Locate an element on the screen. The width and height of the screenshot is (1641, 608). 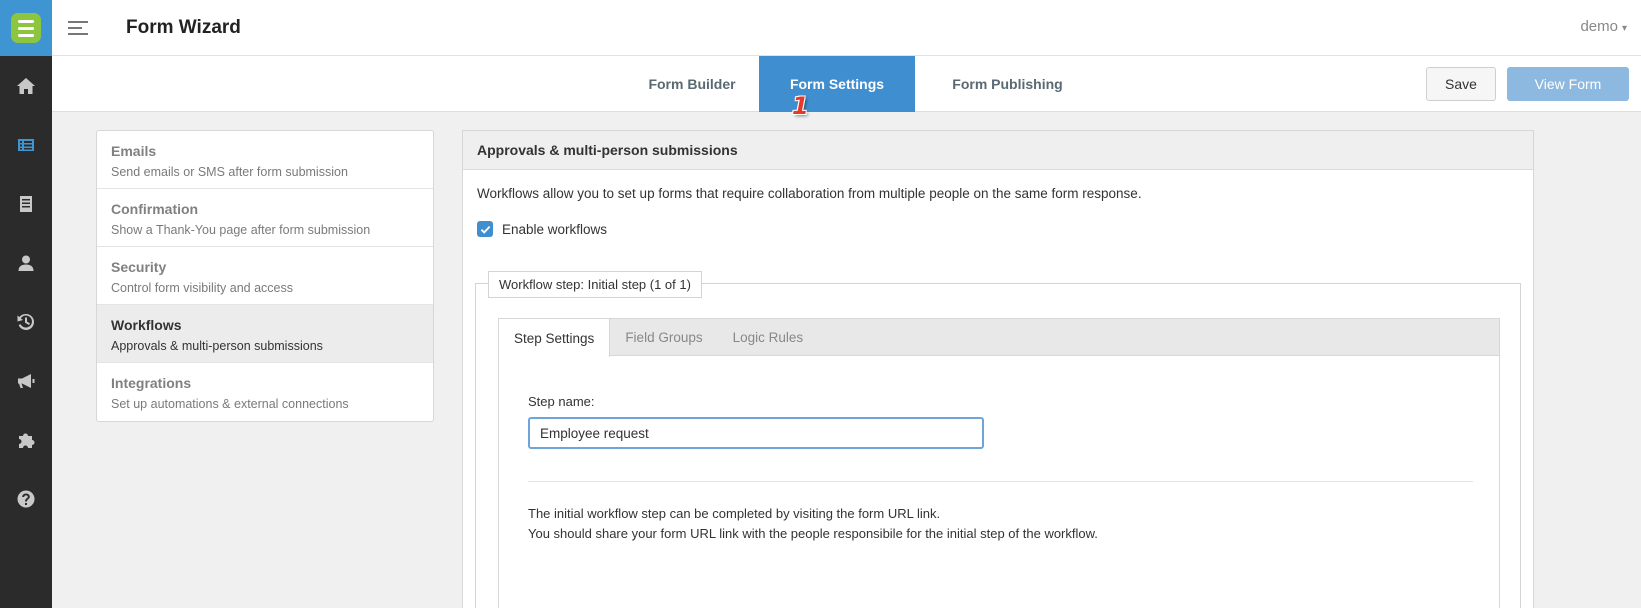
logo-icon is located at coordinates (26, 28).